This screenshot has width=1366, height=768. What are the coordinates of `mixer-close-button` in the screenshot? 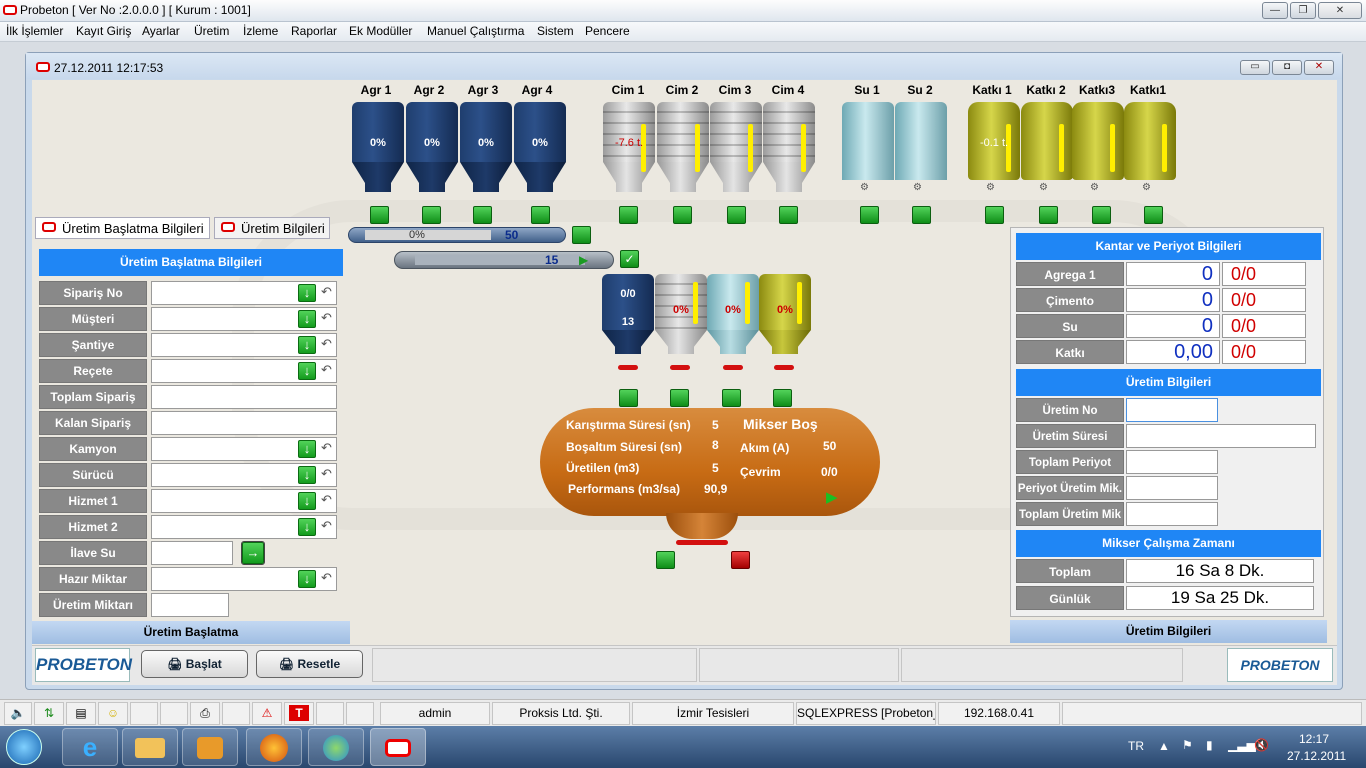 It's located at (740, 560).